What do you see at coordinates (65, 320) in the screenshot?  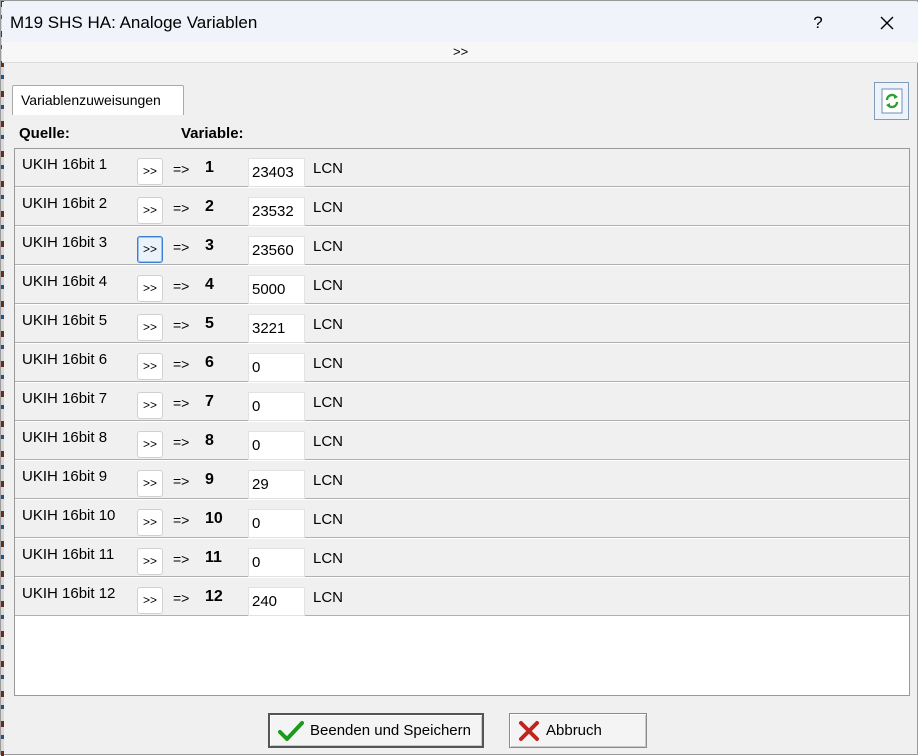 I see `row-source-label: UKIH 16bit 5` at bounding box center [65, 320].